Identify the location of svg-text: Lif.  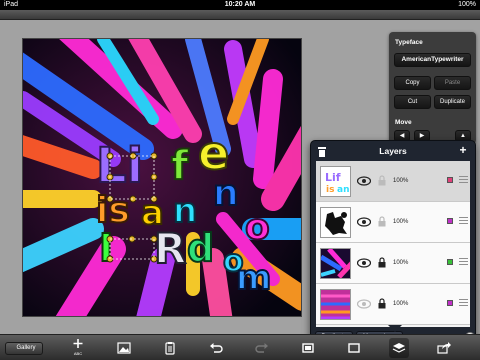
(333, 177).